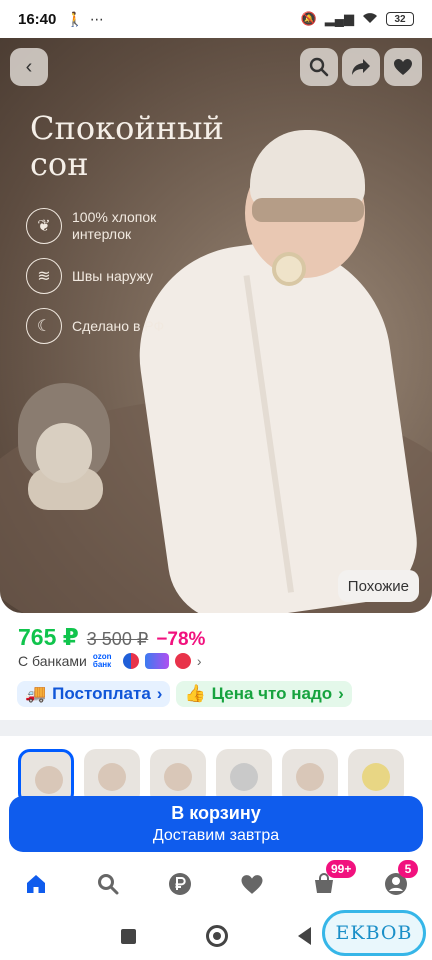 This screenshot has width=432, height=960. I want to click on ruble-icon, so click(180, 884).